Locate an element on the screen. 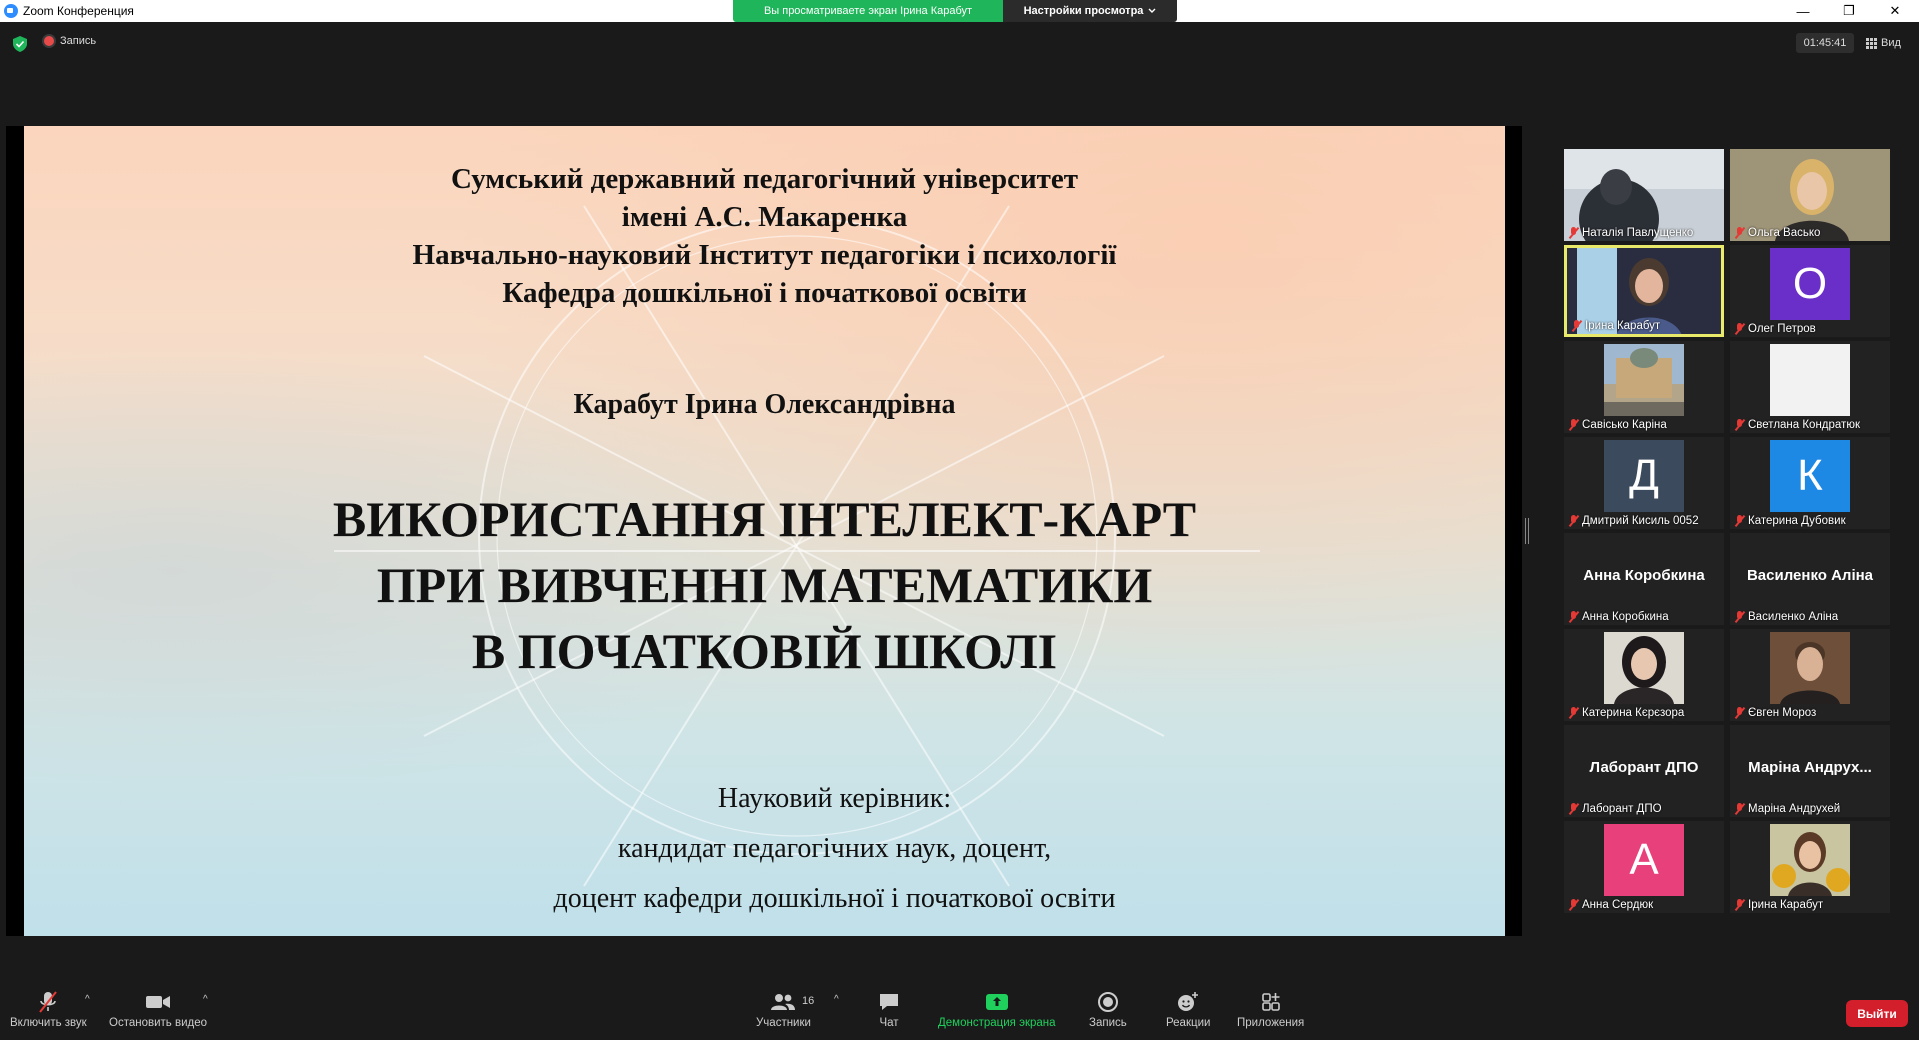 The height and width of the screenshot is (1040, 1919). participant-name-tag: Олег Петров is located at coordinates (1775, 329).